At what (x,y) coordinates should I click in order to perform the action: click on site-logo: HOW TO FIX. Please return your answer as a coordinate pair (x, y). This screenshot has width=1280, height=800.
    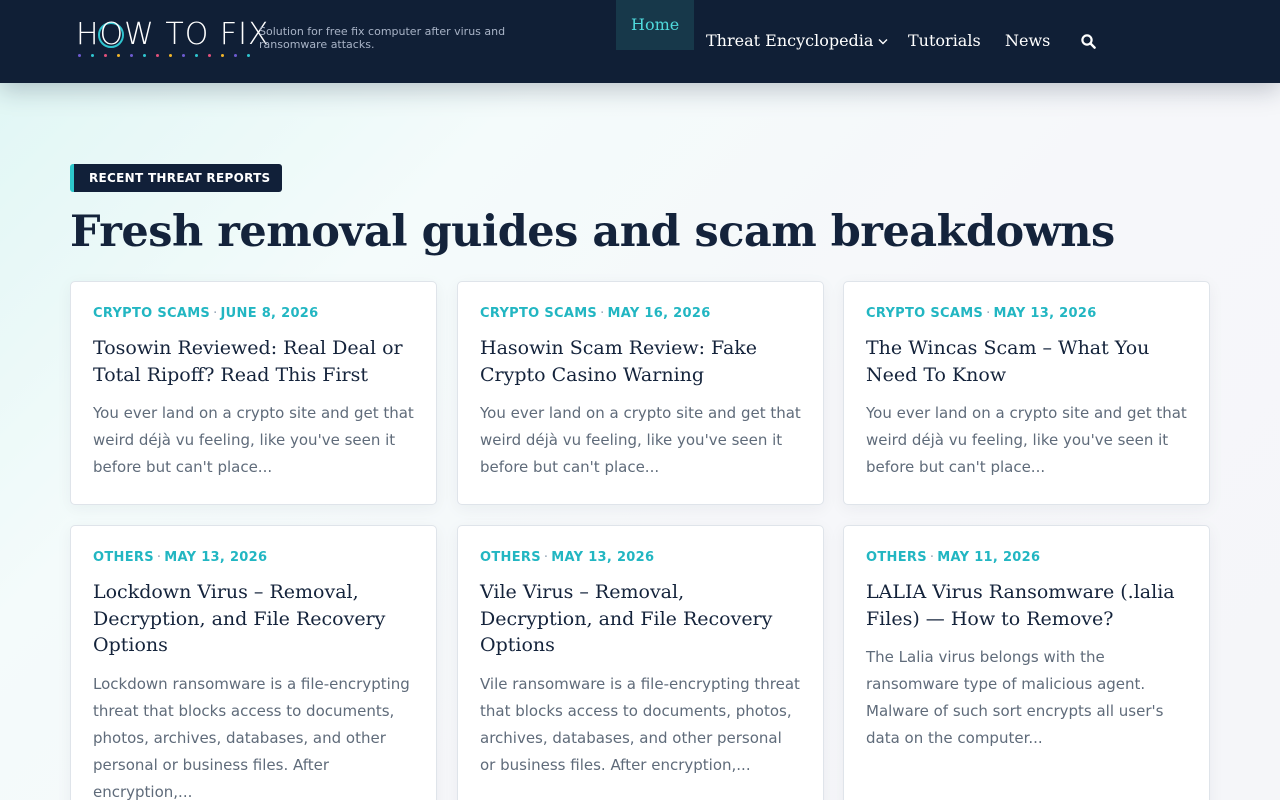
    Looking at the image, I should click on (172, 40).